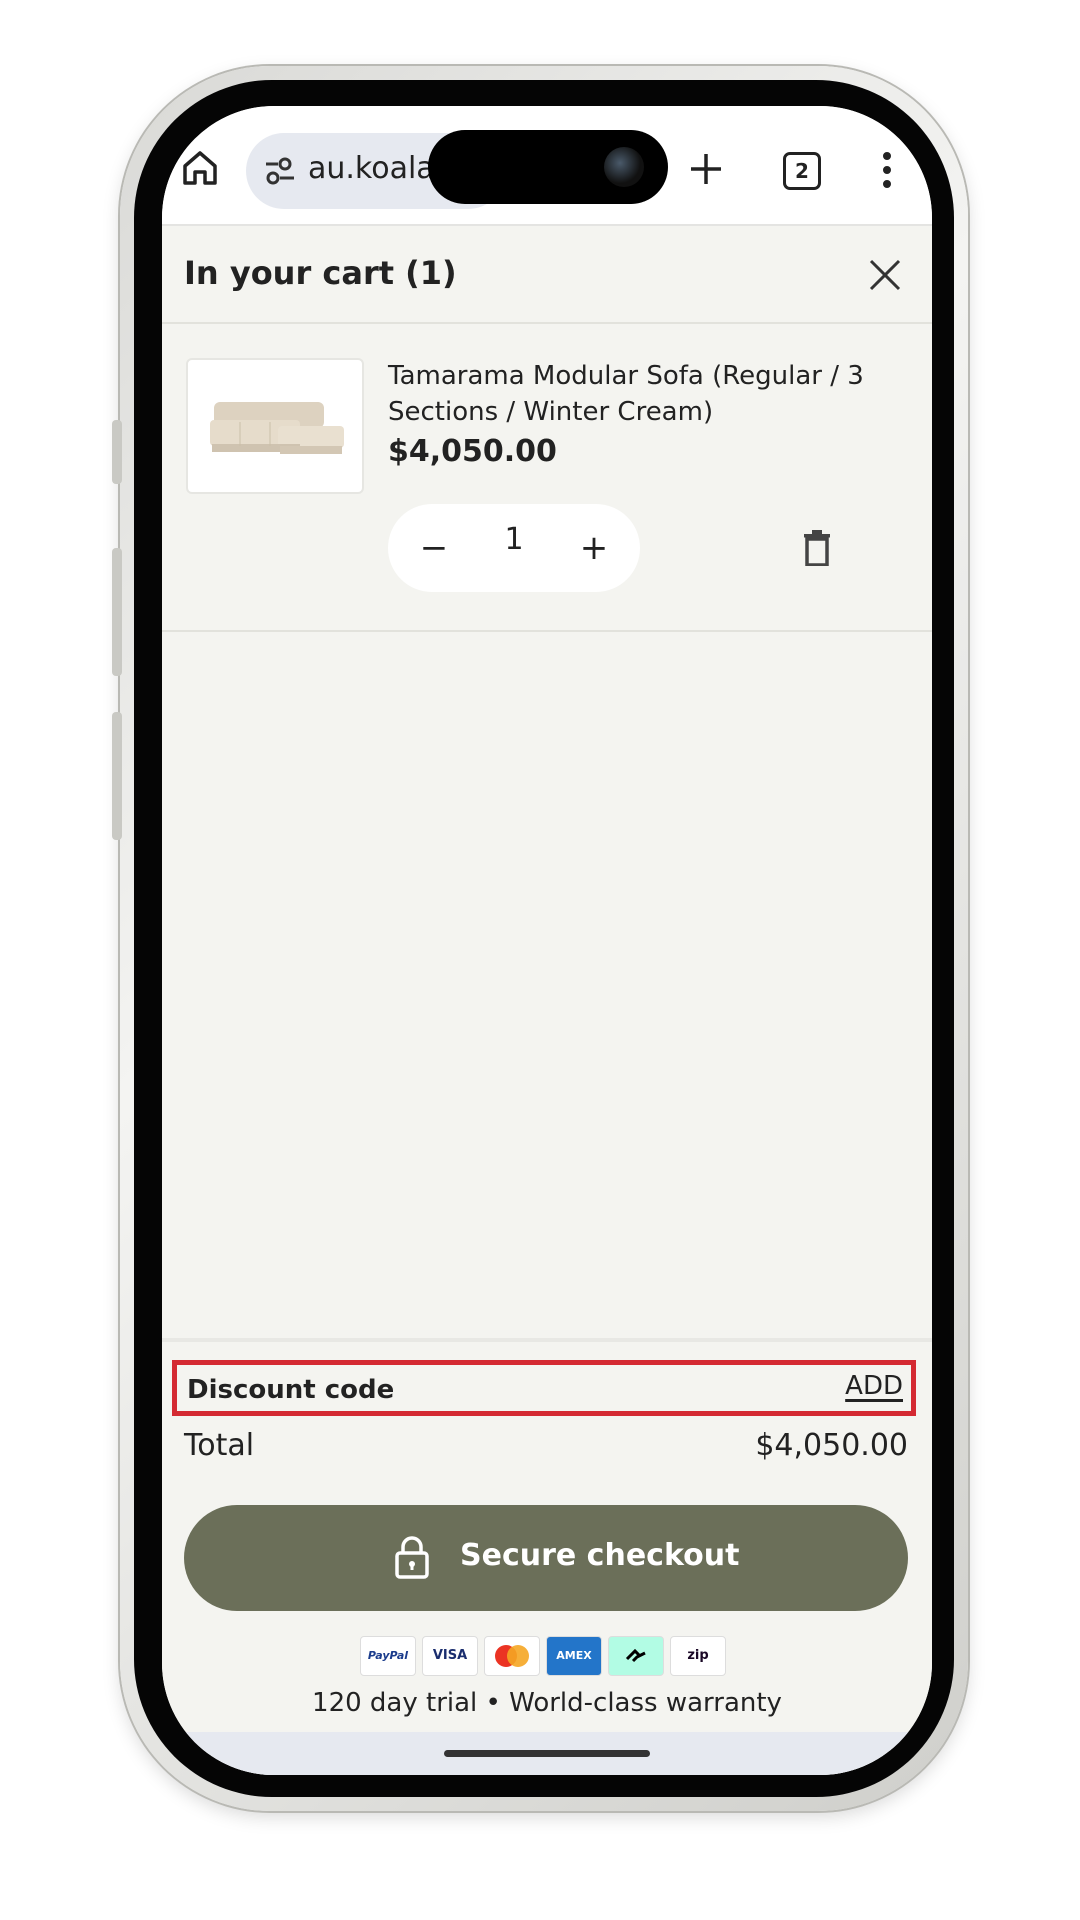 The image size is (1080, 1920). What do you see at coordinates (434, 548) in the screenshot?
I see `decrease-quantity-button: −` at bounding box center [434, 548].